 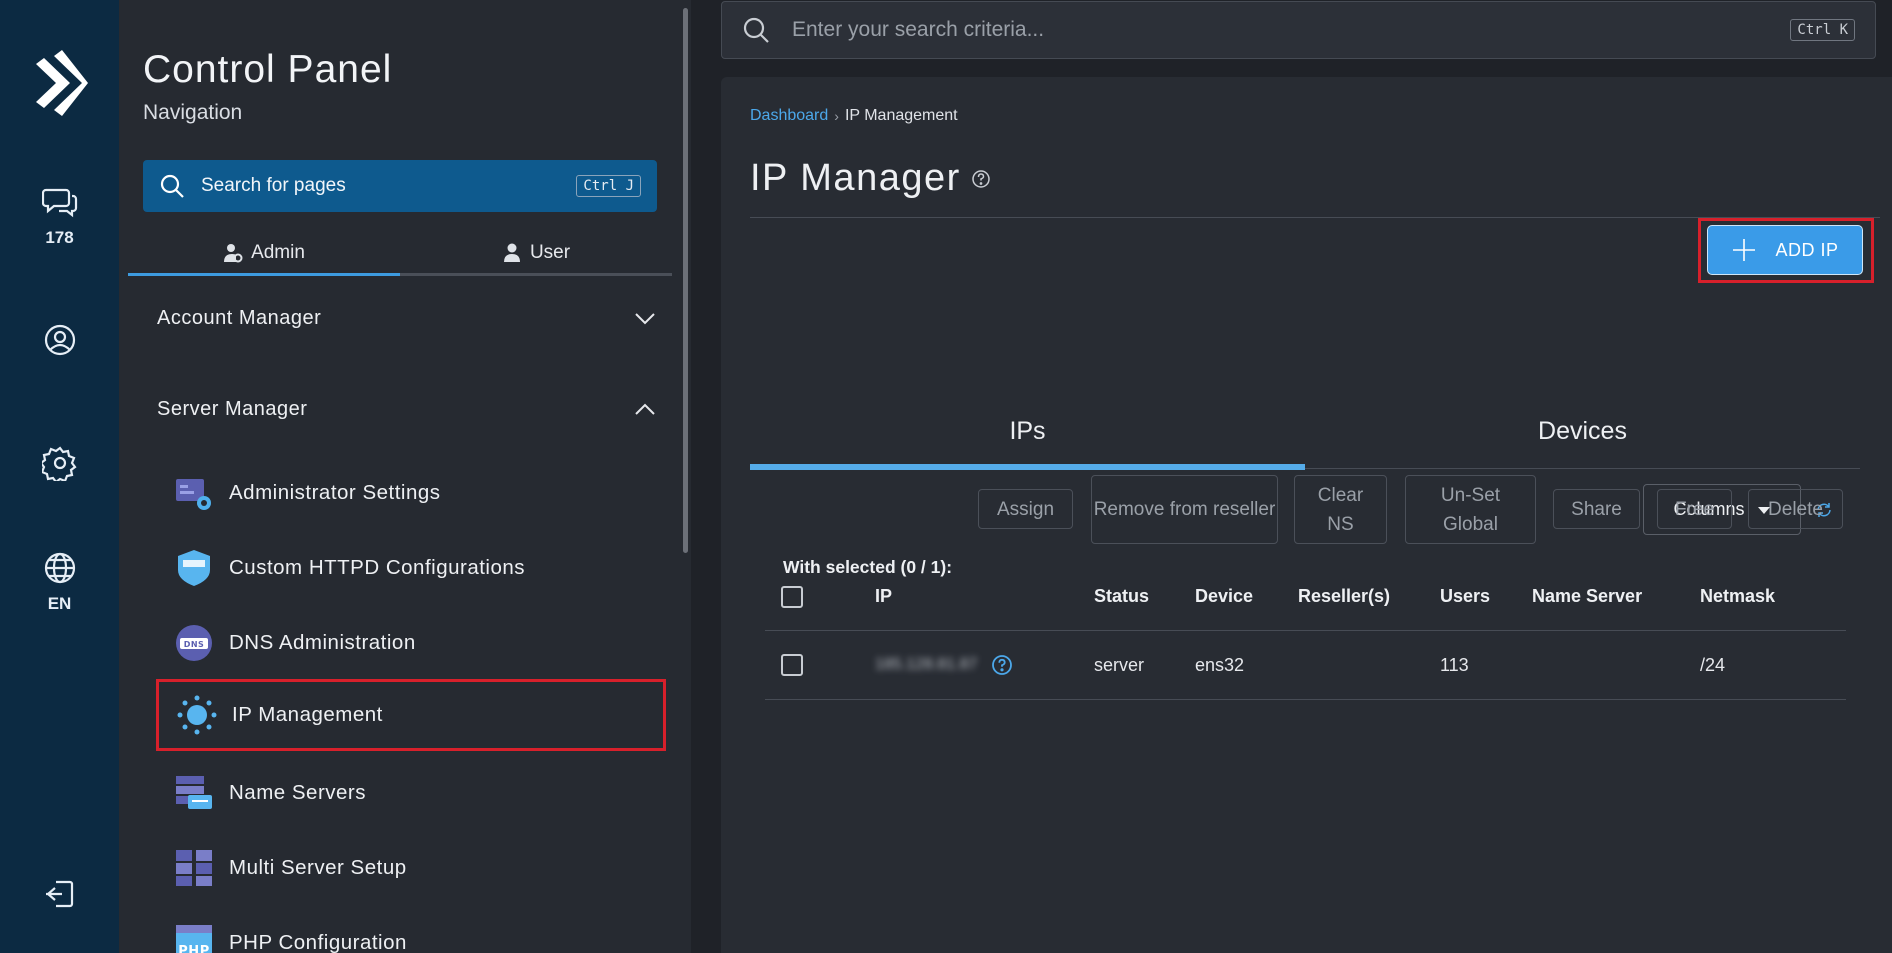 I want to click on icon-rail: 178 EN, so click(x=59, y=476).